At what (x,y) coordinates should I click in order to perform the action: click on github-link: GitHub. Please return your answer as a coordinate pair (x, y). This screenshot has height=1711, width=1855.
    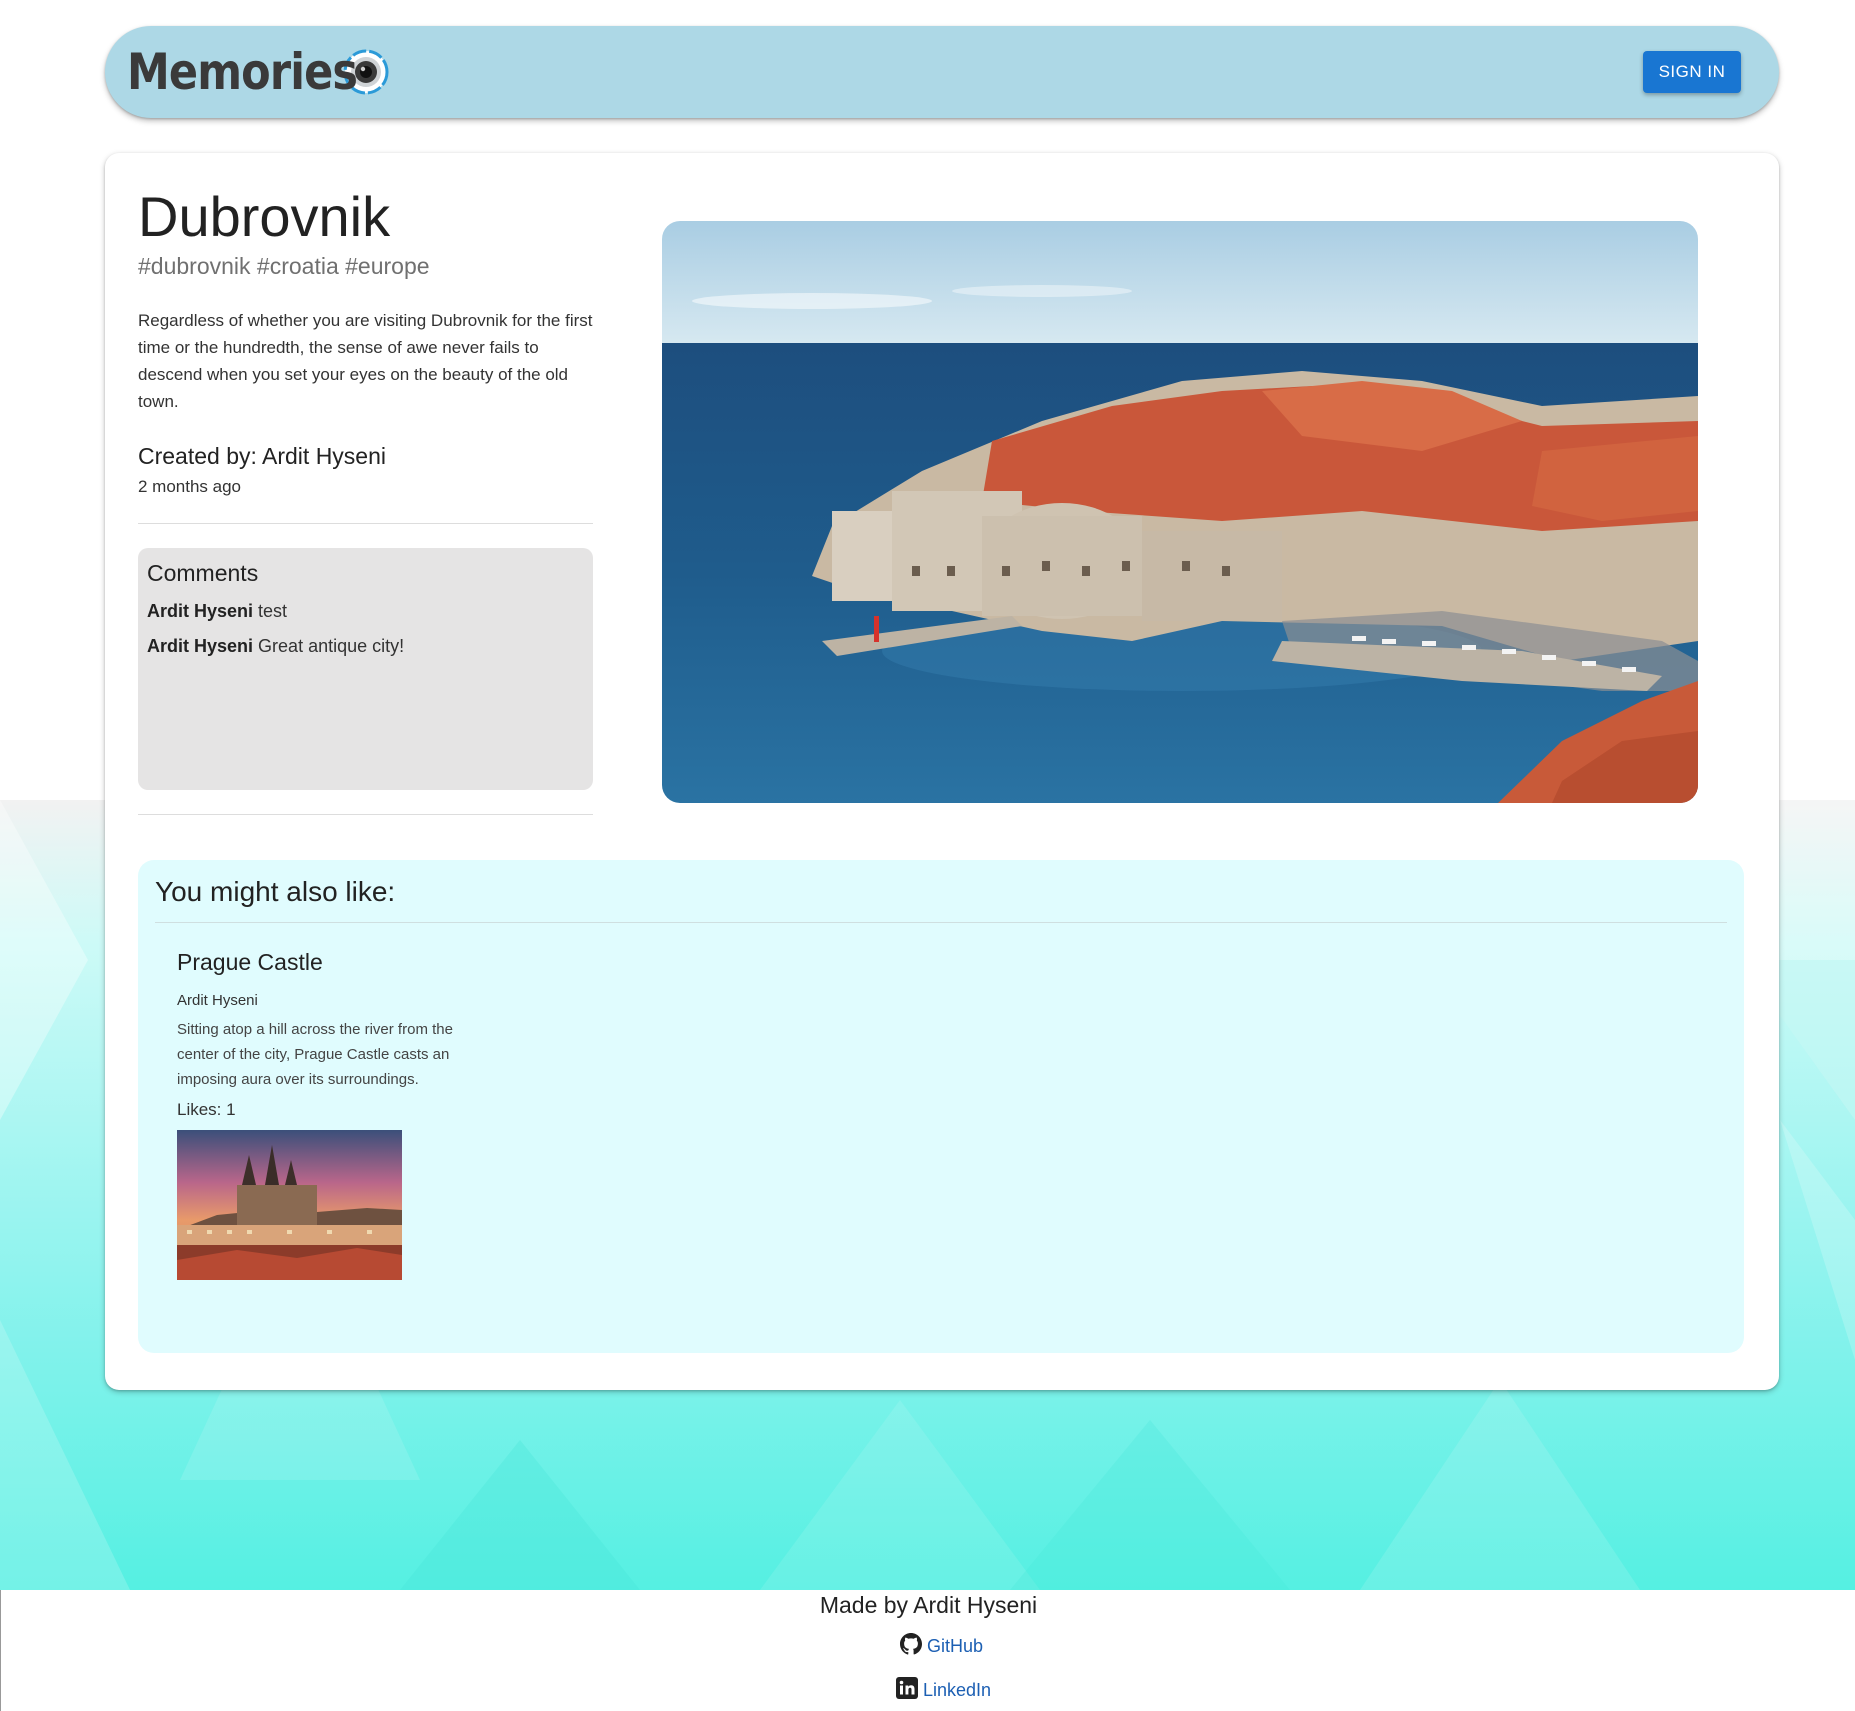
    Looking at the image, I should click on (941, 1646).